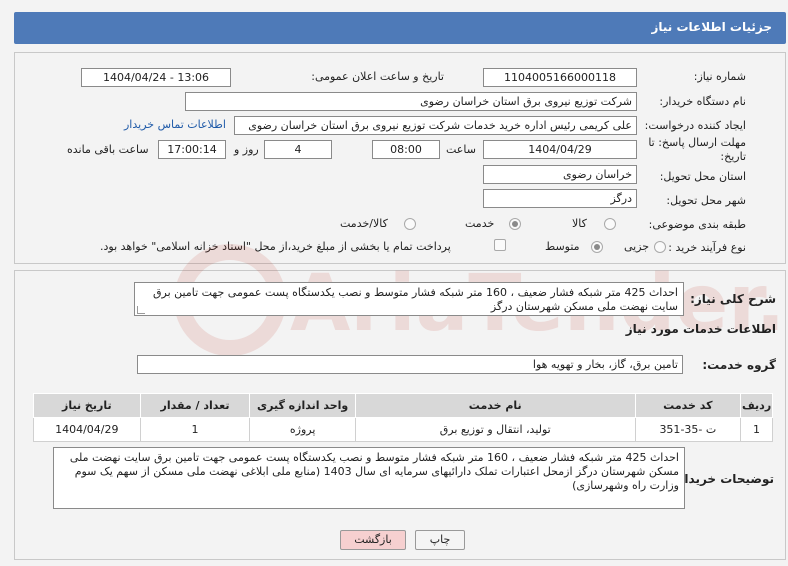 This screenshot has height=566, width=788. What do you see at coordinates (697, 149) in the screenshot?
I see `deadline-label: مهلت ارسال پاسخ: تا تاریخ:` at bounding box center [697, 149].